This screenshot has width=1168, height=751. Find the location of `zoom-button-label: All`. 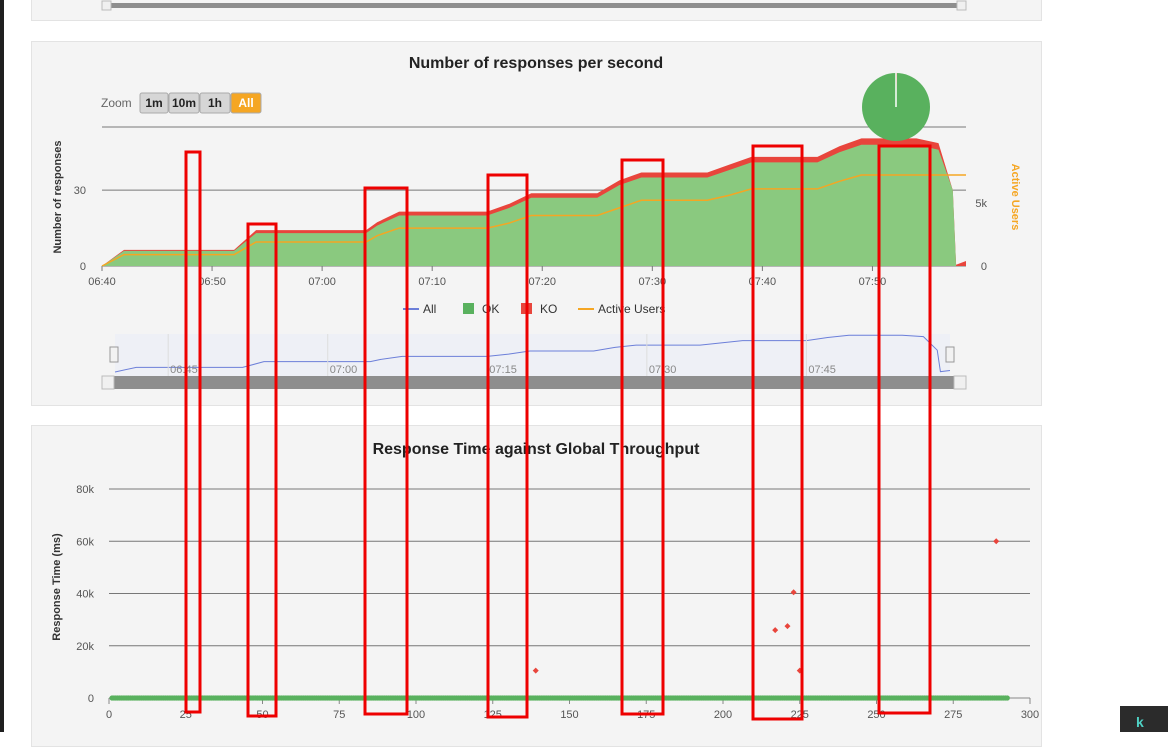

zoom-button-label: All is located at coordinates (245, 103).